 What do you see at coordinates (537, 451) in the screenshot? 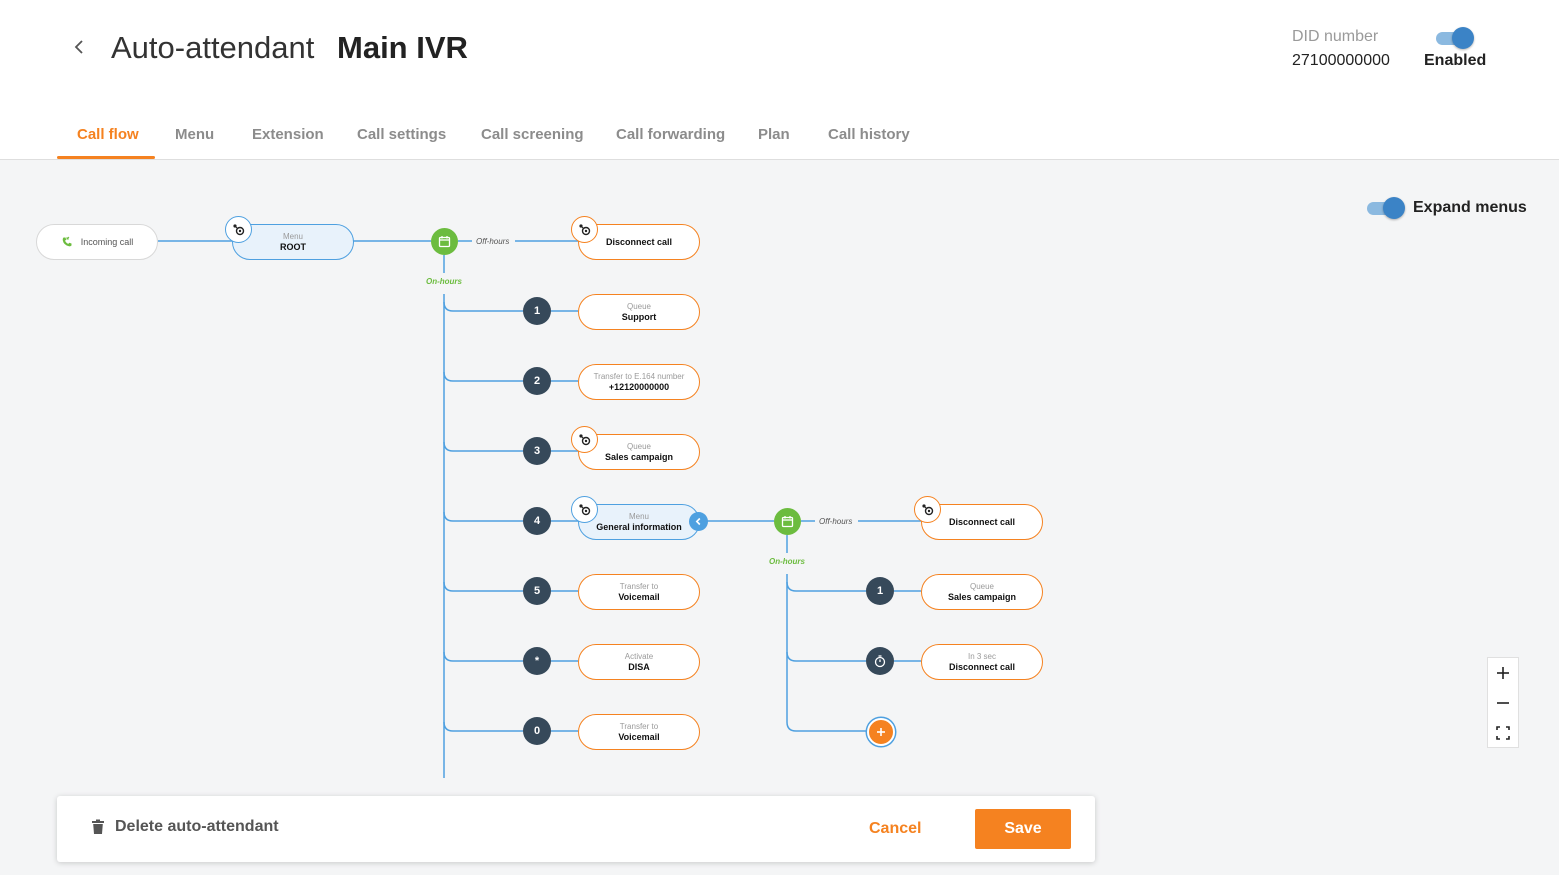
I see `key-3-badge: 3` at bounding box center [537, 451].